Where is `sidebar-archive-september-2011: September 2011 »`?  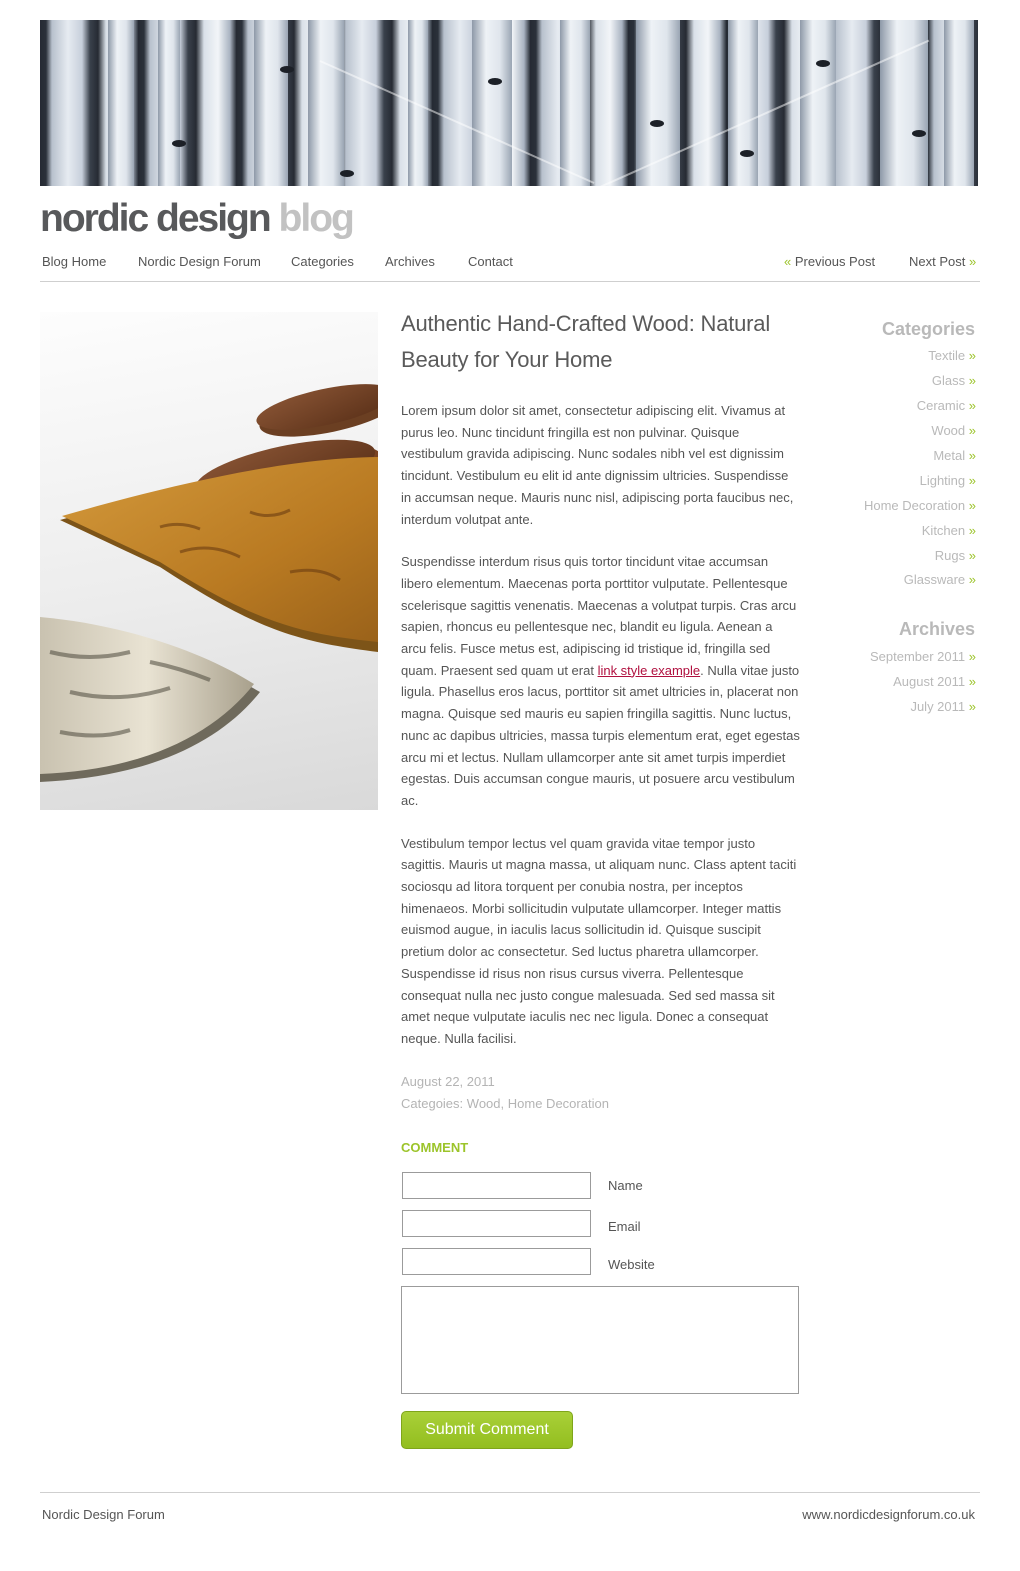
sidebar-archive-september-2011: September 2011 » is located at coordinates (923, 656).